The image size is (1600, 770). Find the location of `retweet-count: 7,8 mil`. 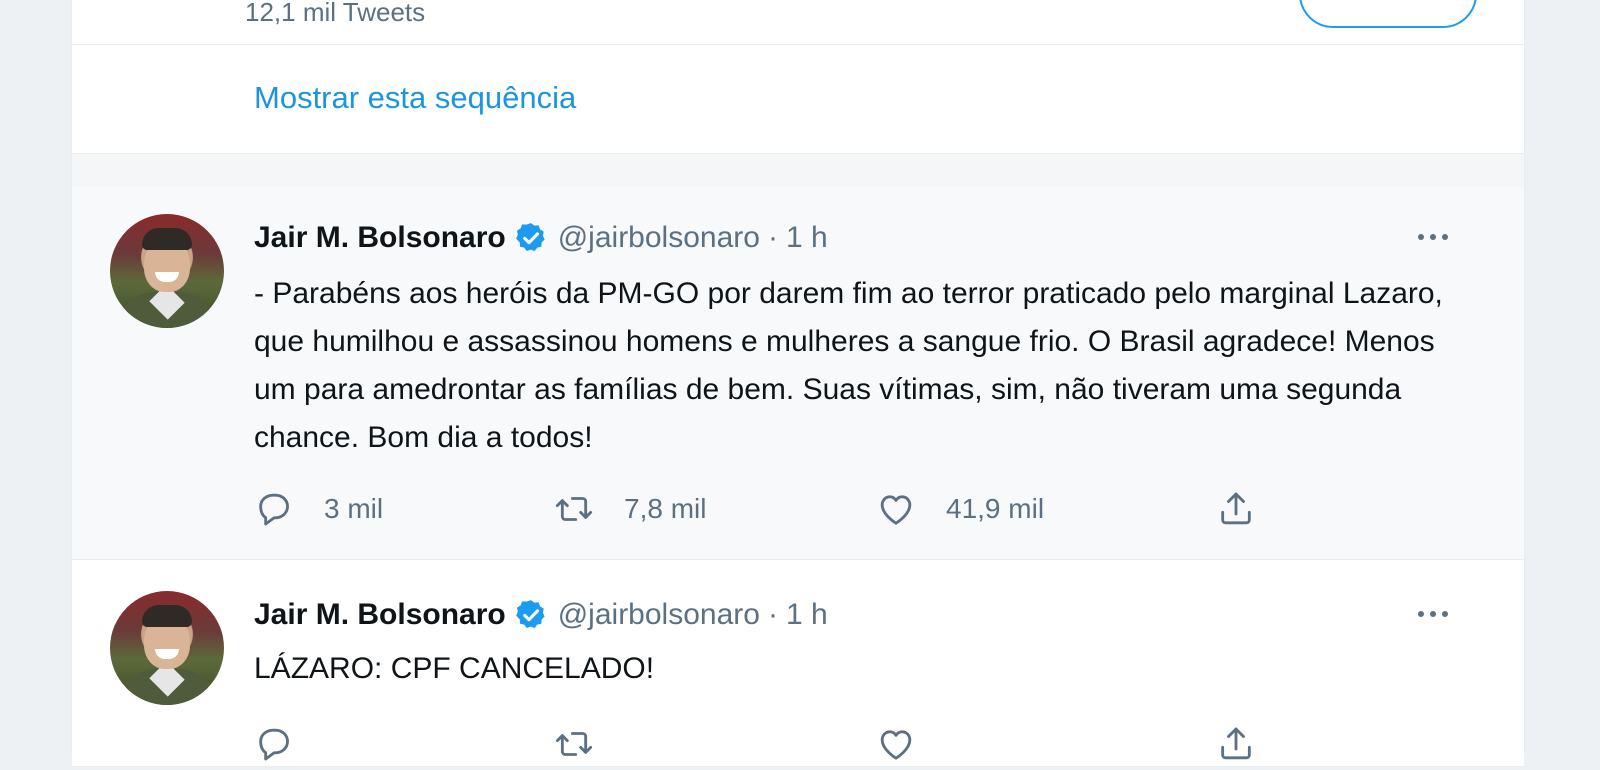

retweet-count: 7,8 mil is located at coordinates (665, 508).